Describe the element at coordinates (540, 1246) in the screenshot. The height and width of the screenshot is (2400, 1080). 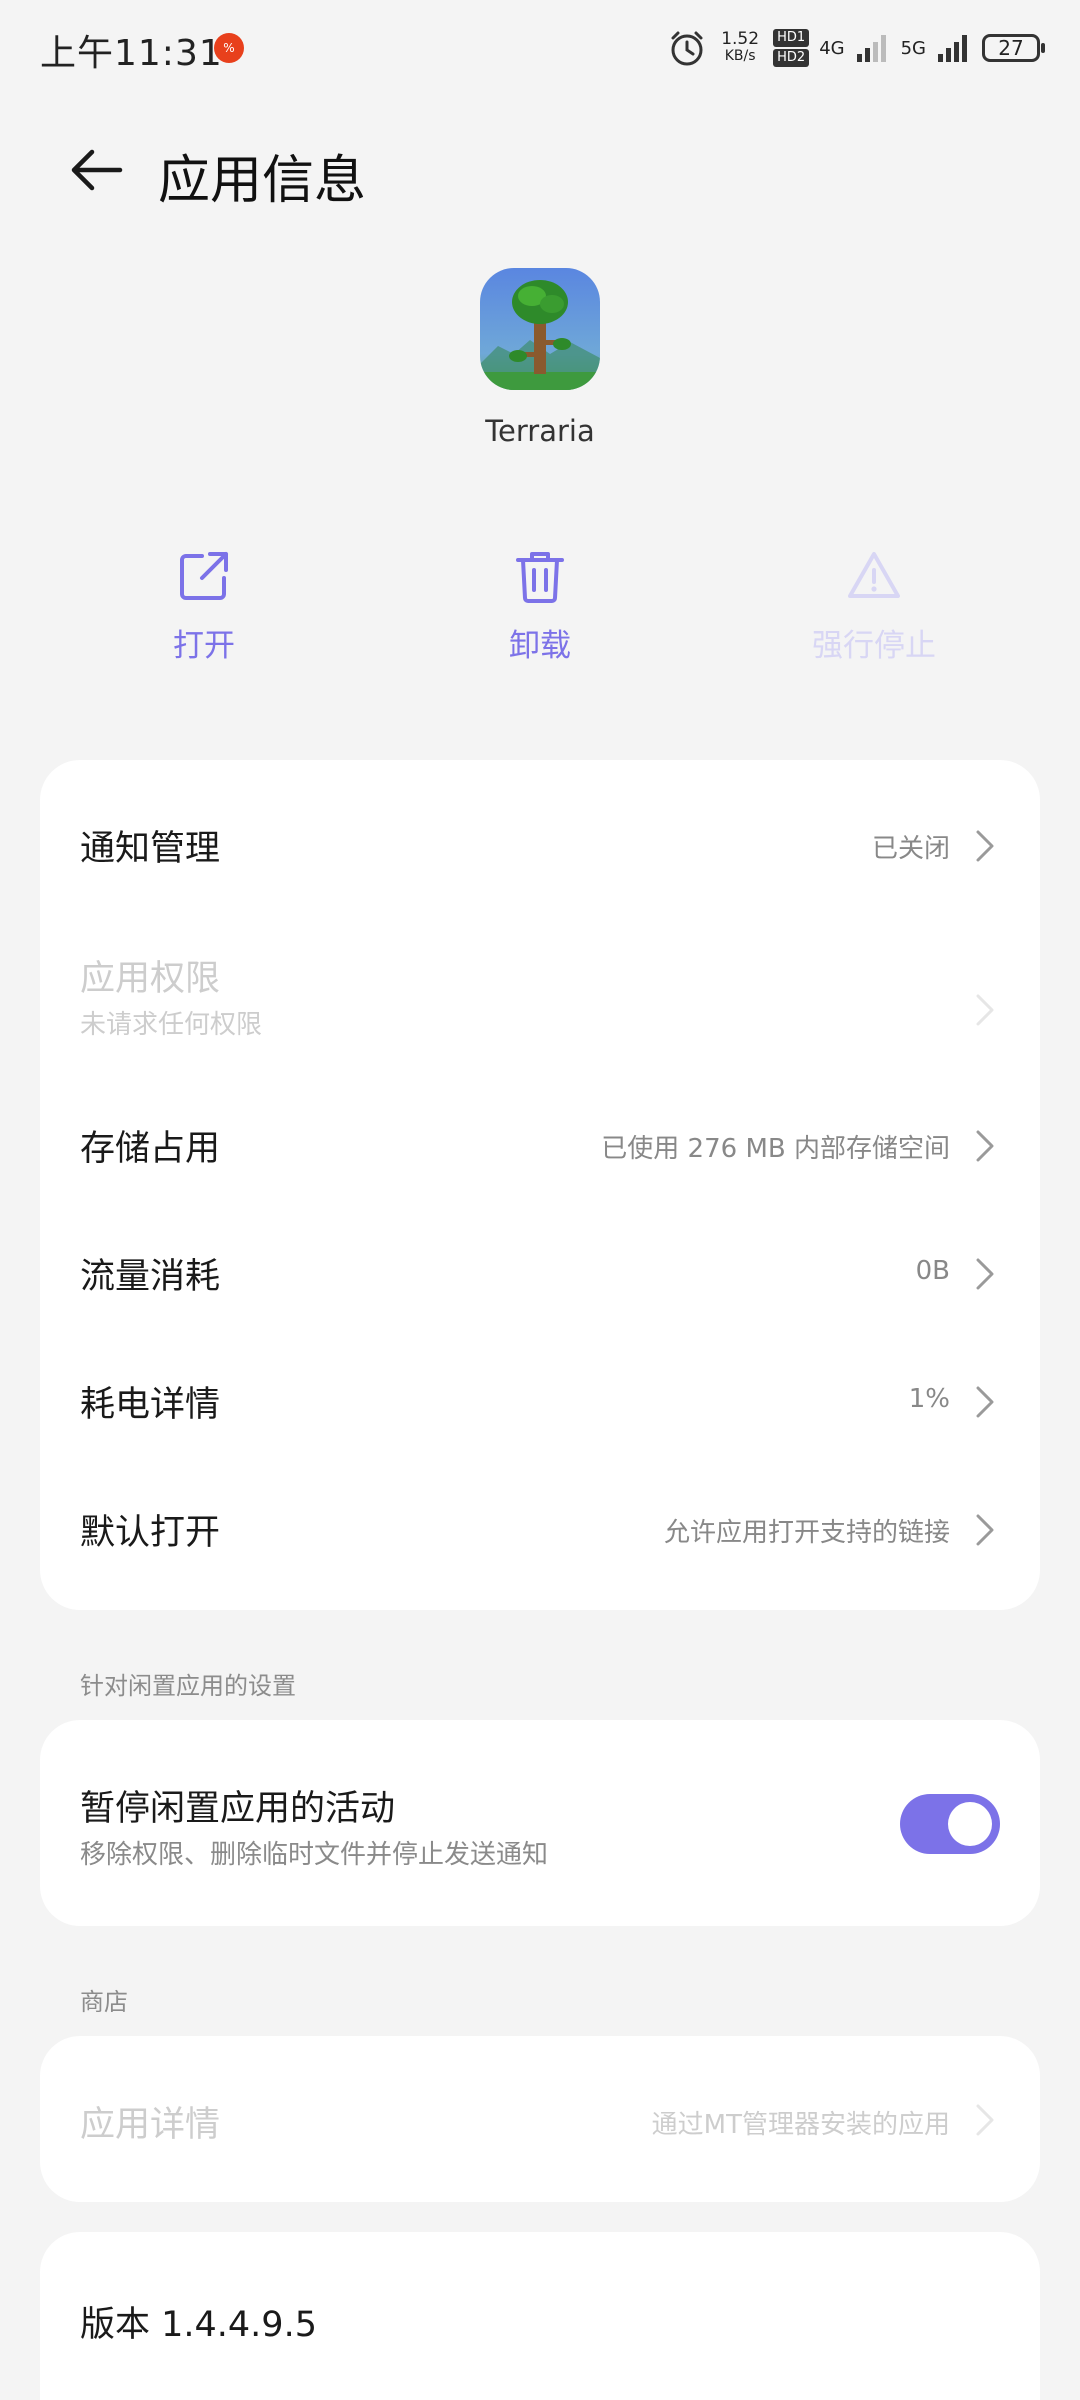
I see `data-usage-row: 流量消耗 0B` at that location.